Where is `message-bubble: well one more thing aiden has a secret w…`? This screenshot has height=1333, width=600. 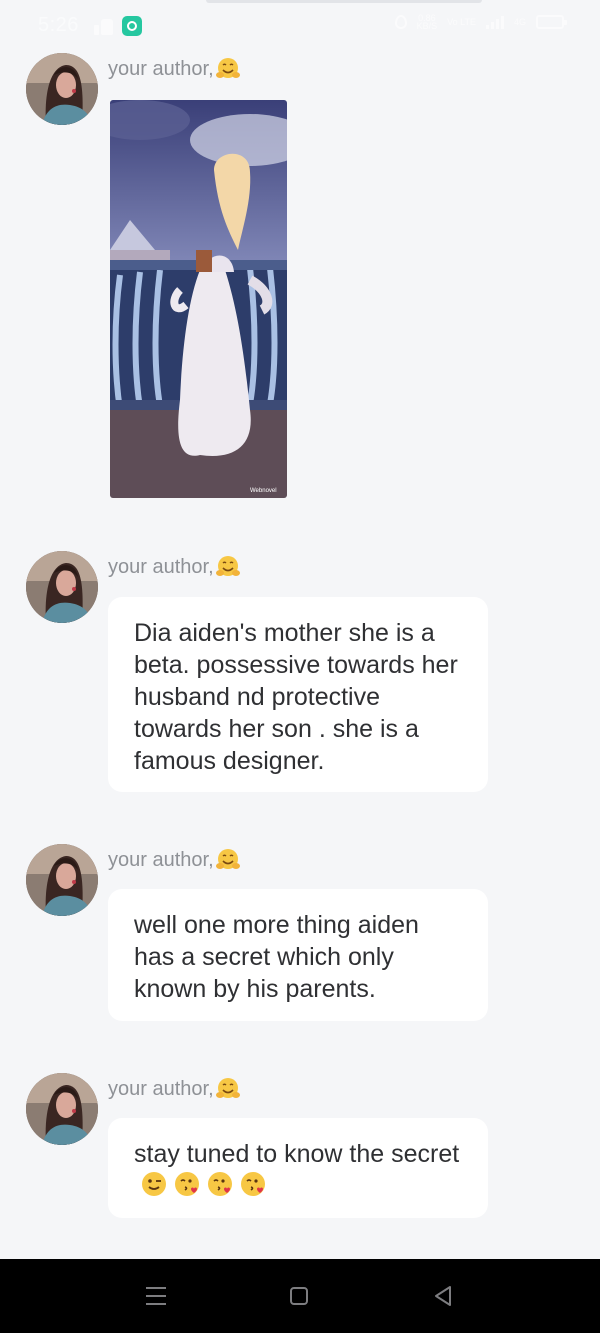
message-bubble: well one more thing aiden has a secret w… is located at coordinates (298, 955).